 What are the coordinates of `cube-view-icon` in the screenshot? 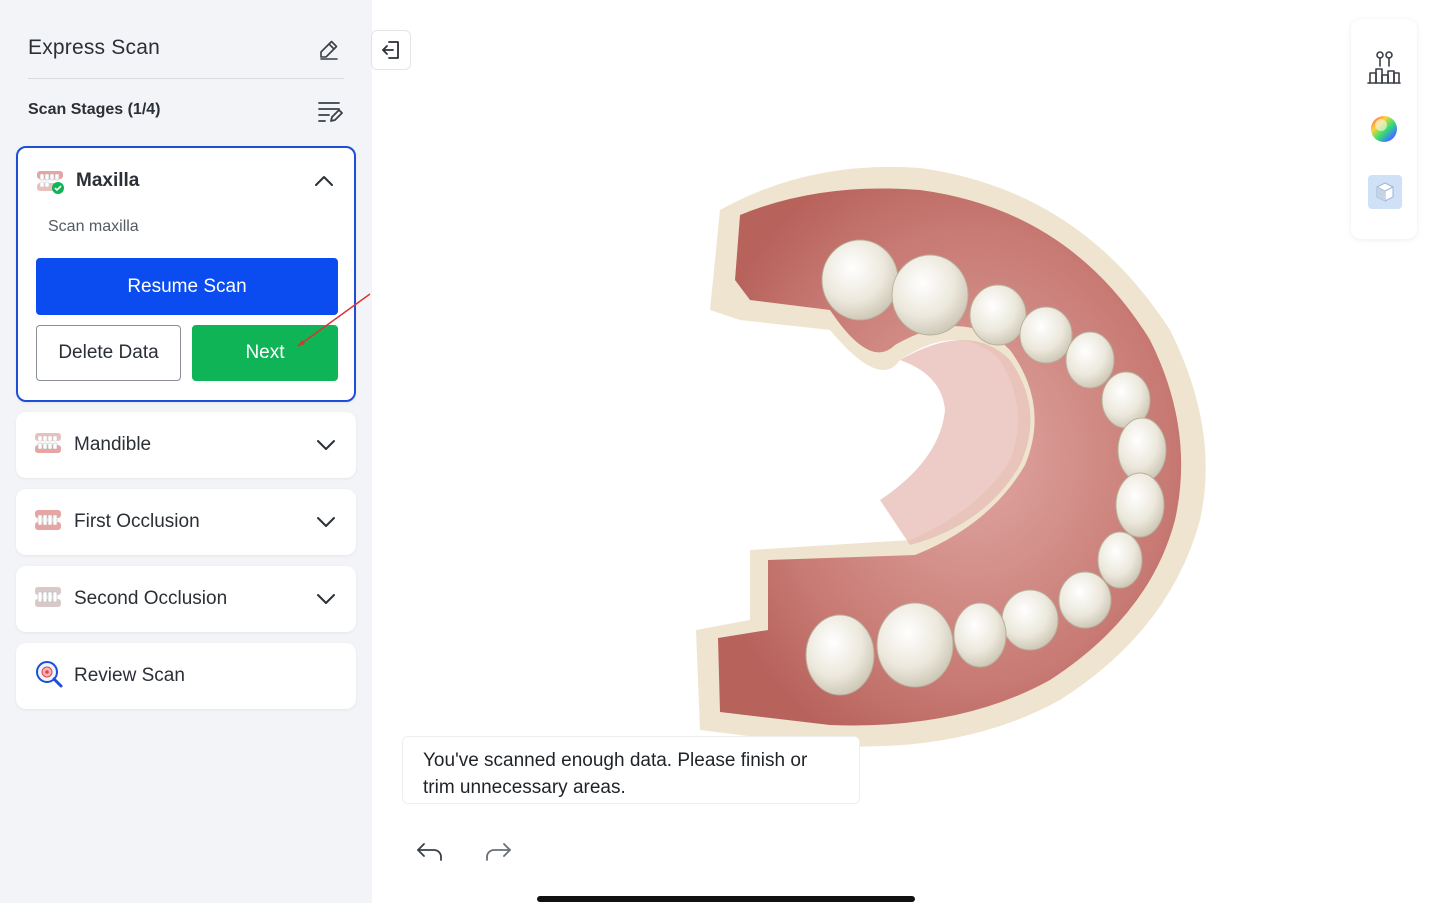 It's located at (1385, 192).